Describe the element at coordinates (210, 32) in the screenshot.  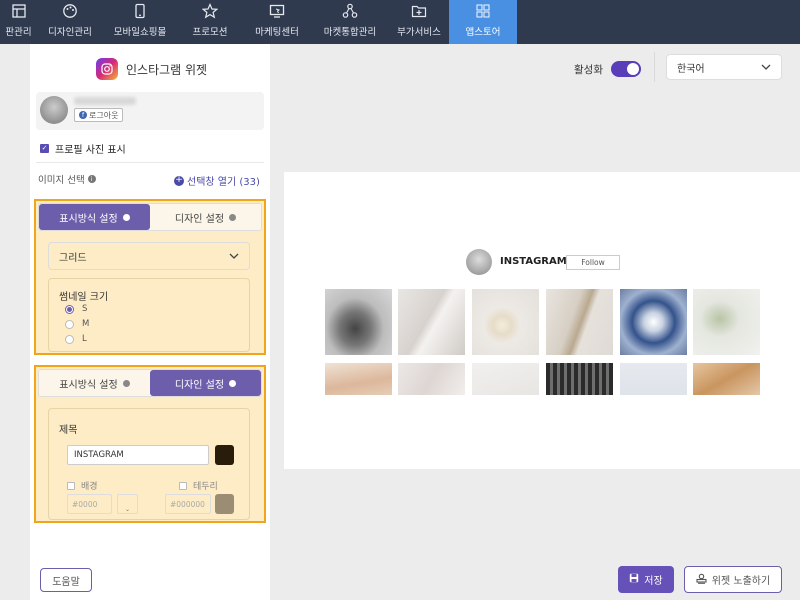
I see `nav-label: 프로모션` at that location.